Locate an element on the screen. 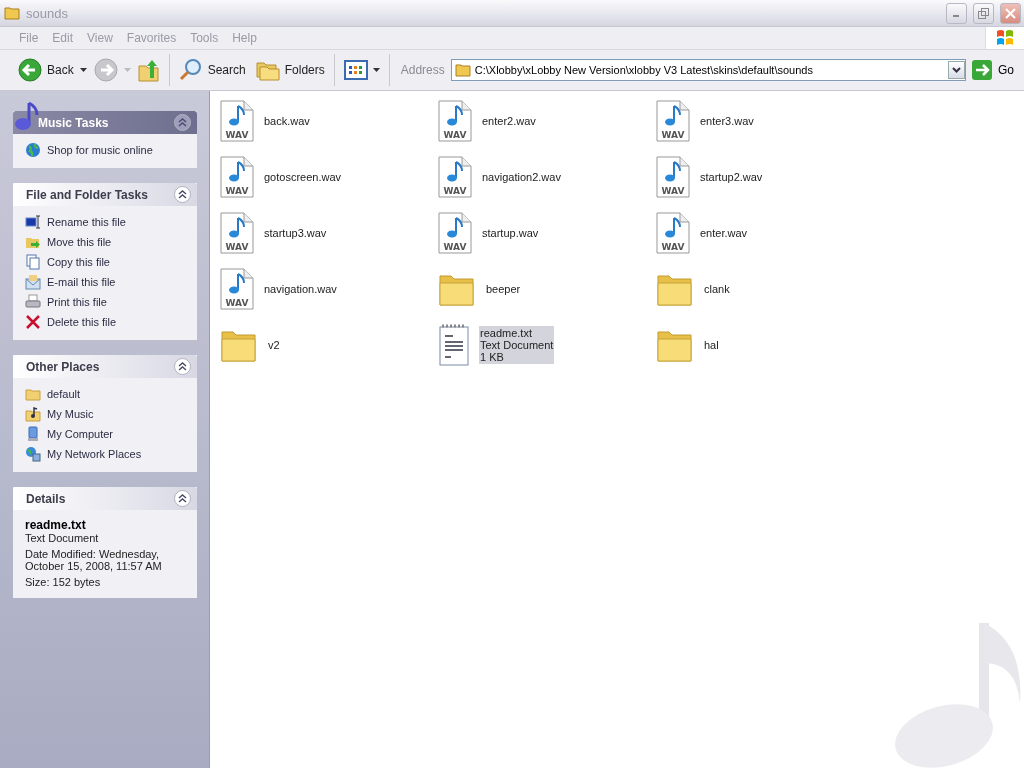 The image size is (1024, 768). folder-up-arrow-icon is located at coordinates (148, 70).